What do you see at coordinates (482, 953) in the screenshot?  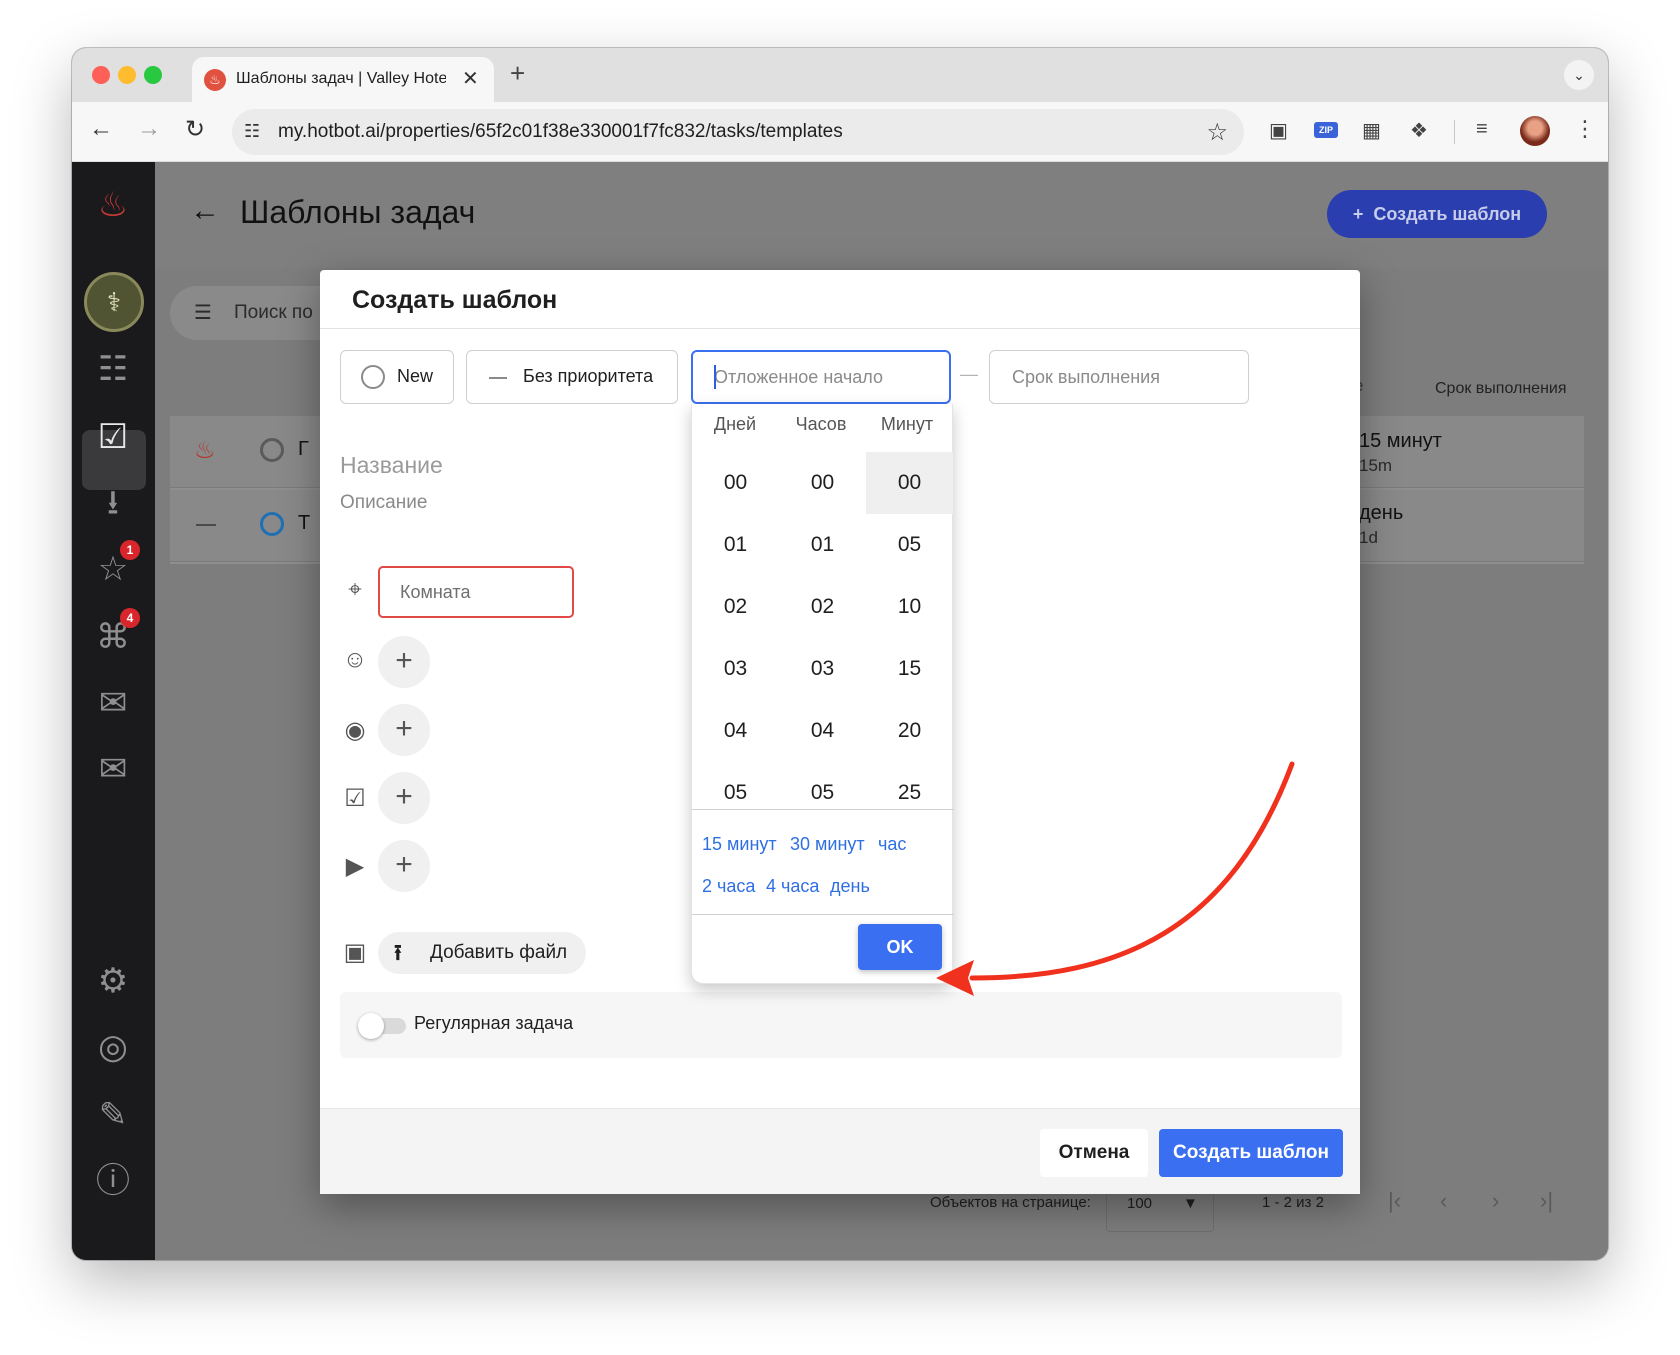 I see `add-file-button: ⭱ Добавить файл` at bounding box center [482, 953].